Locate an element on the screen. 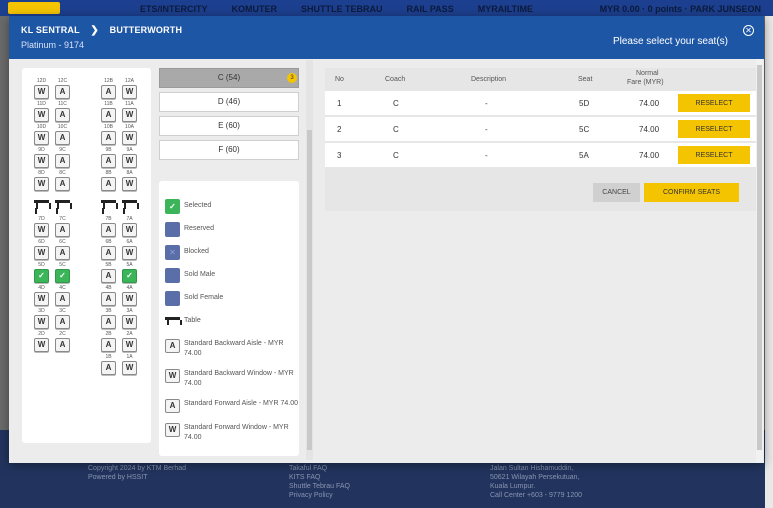 The width and height of the screenshot is (773, 508). seat: 1A W is located at coordinates (129, 366).